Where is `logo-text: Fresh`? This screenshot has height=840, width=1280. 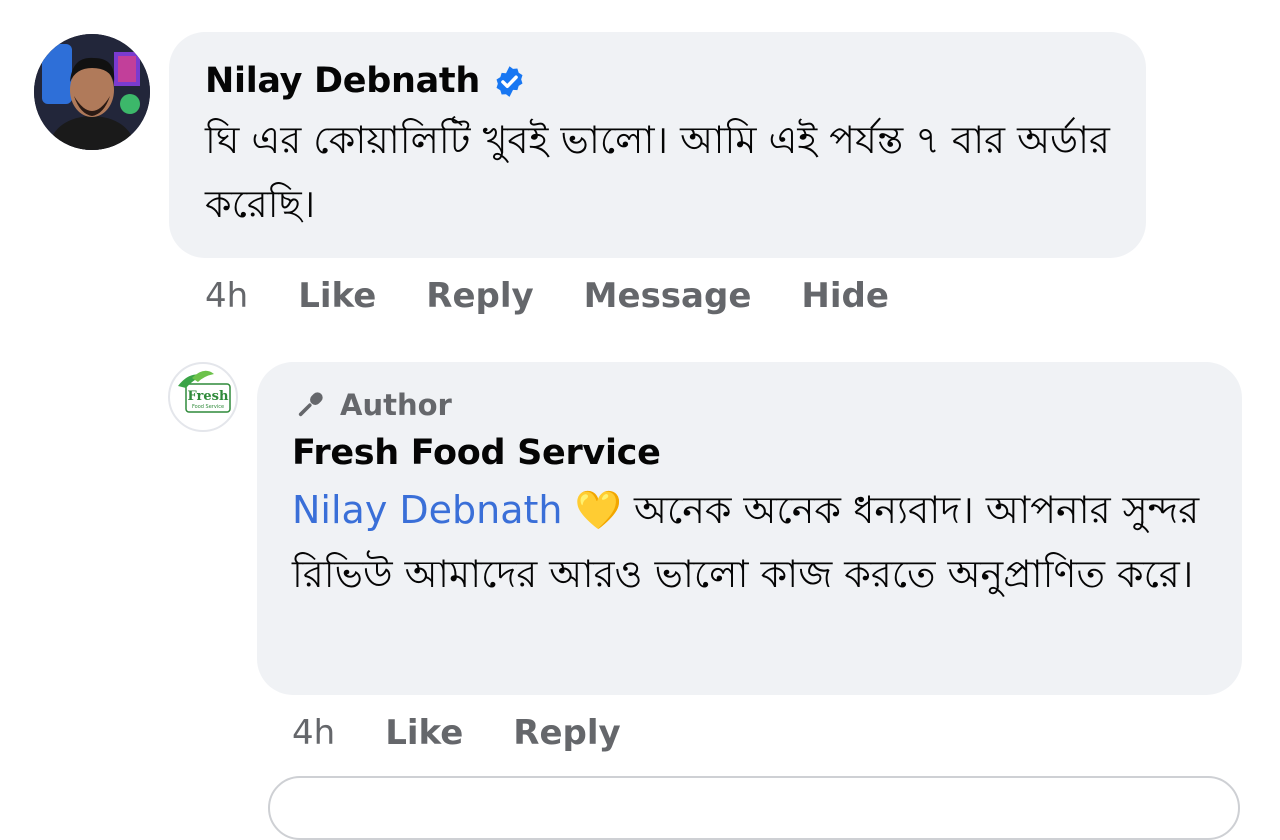
logo-text: Fresh is located at coordinates (208, 396).